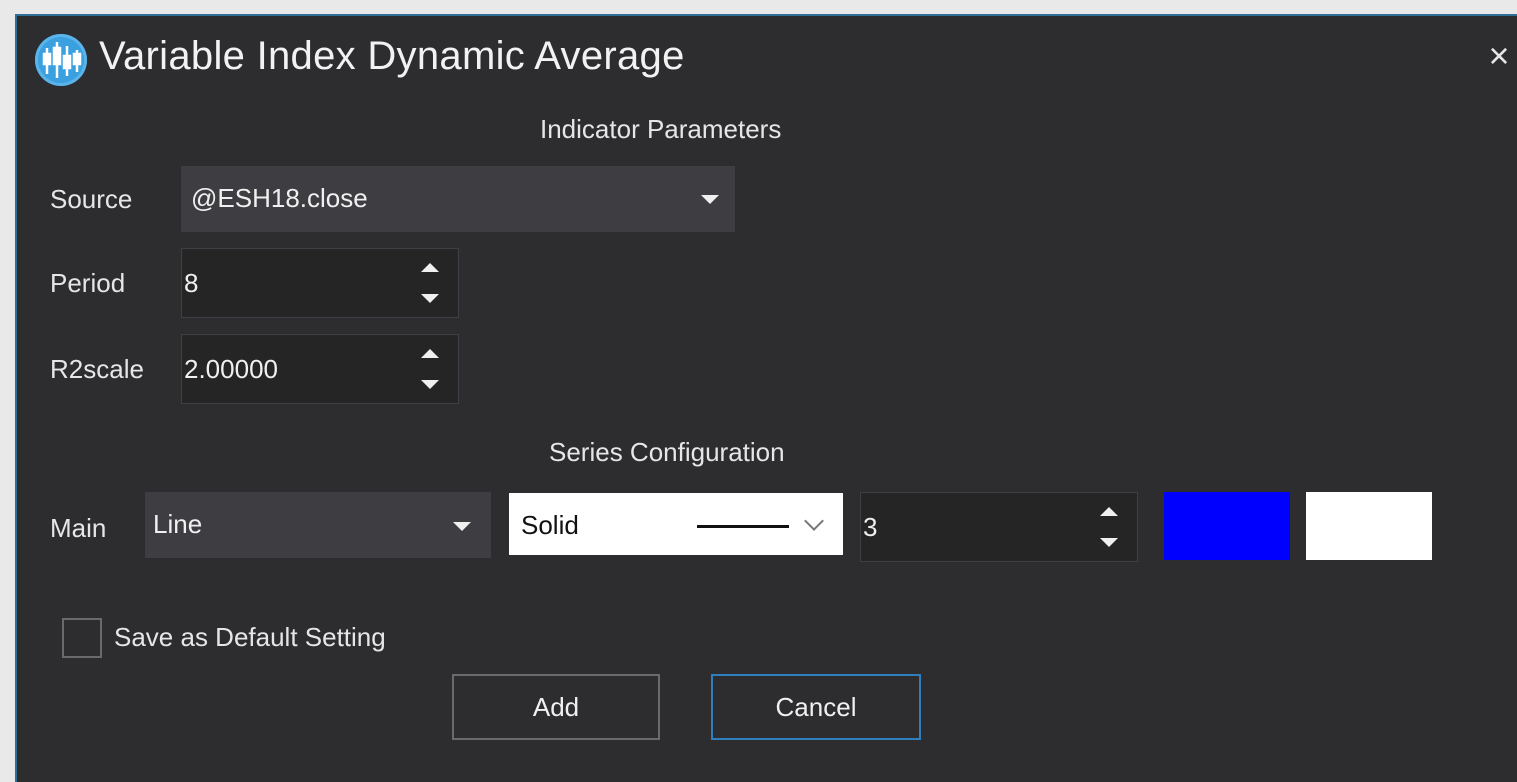 The width and height of the screenshot is (1517, 782). What do you see at coordinates (458, 199) in the screenshot?
I see `source-dropdown: @ESH18.close` at bounding box center [458, 199].